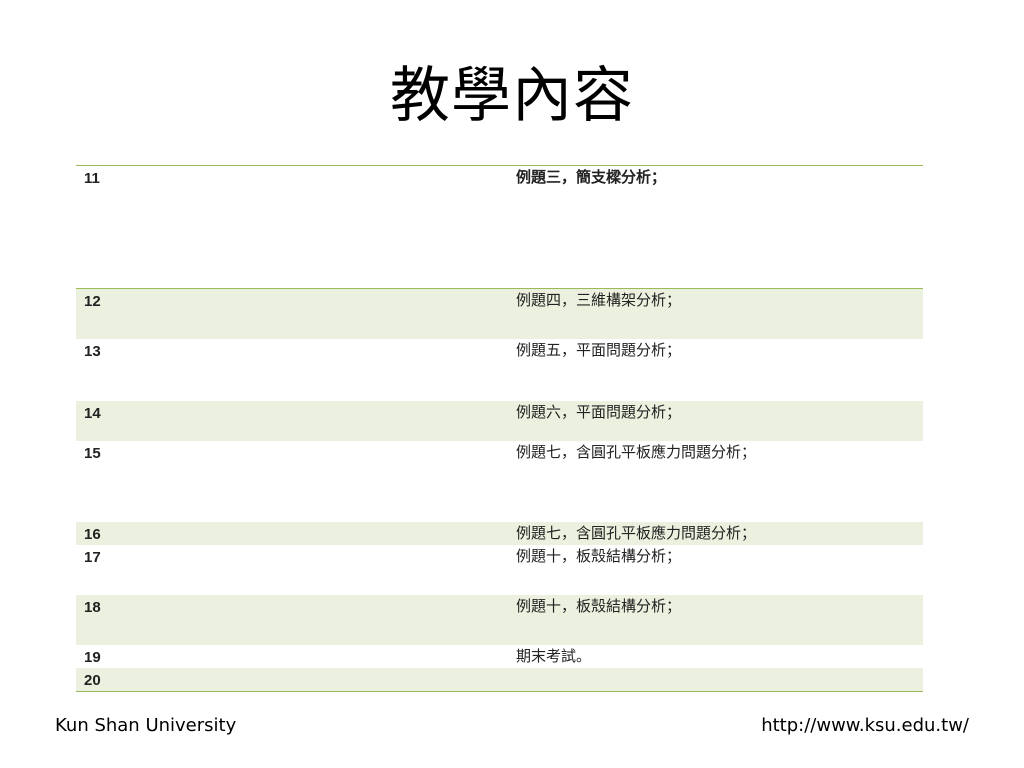 The height and width of the screenshot is (768, 1024). Describe the element at coordinates (591, 177) in the screenshot. I see `week-topic: 例題三，簡支樑分析；` at that location.